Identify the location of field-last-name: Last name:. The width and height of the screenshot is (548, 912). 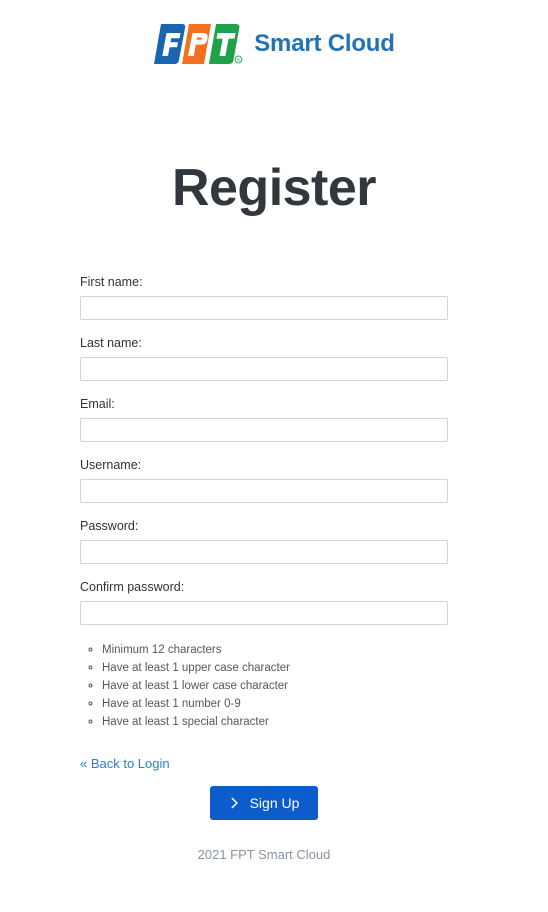
(264, 358).